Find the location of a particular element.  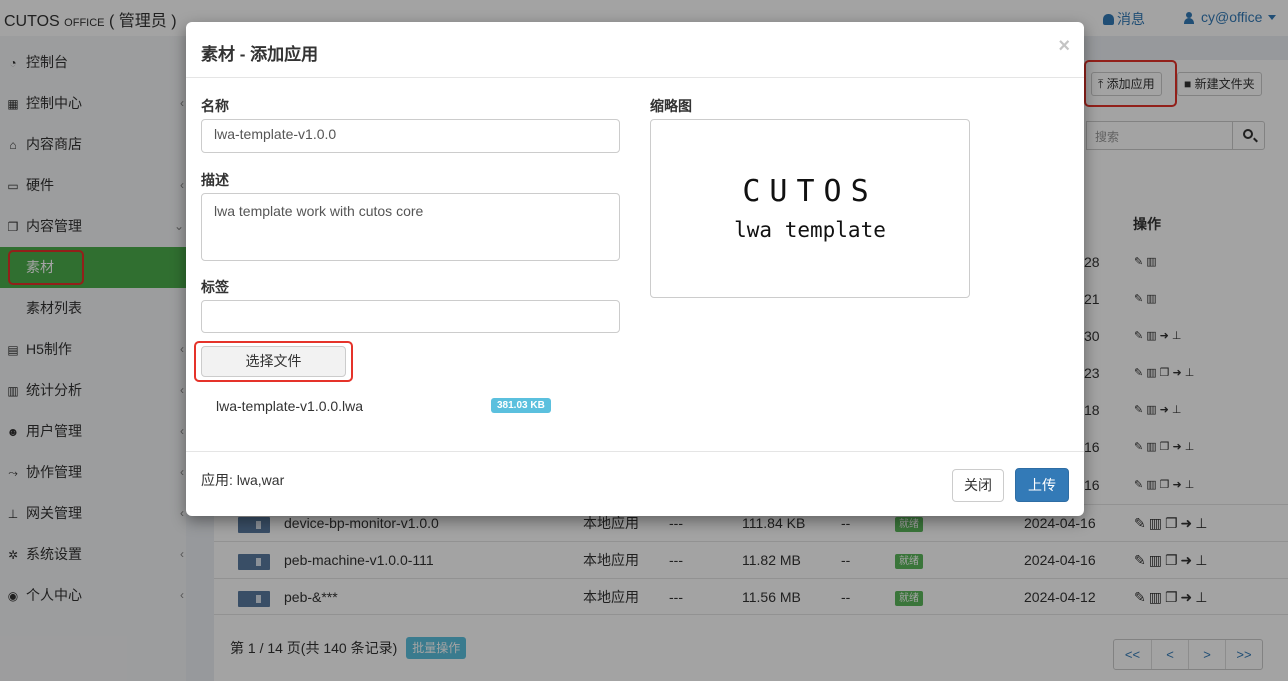

close-button: 关闭 is located at coordinates (978, 485).